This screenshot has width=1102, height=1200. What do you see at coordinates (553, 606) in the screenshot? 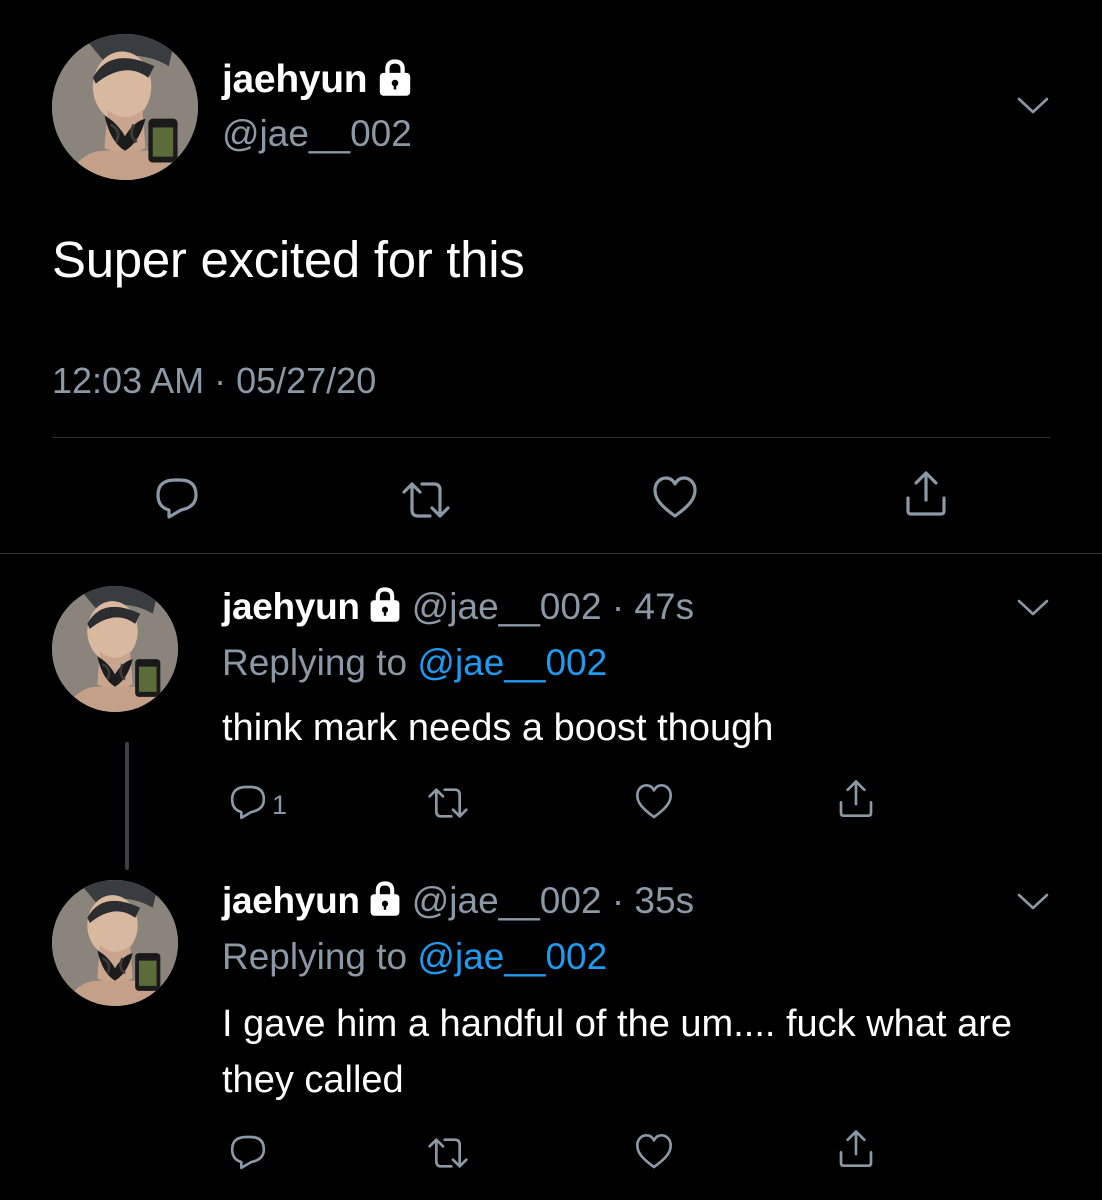
I see `handle-time: @jae__002 · 47s` at bounding box center [553, 606].